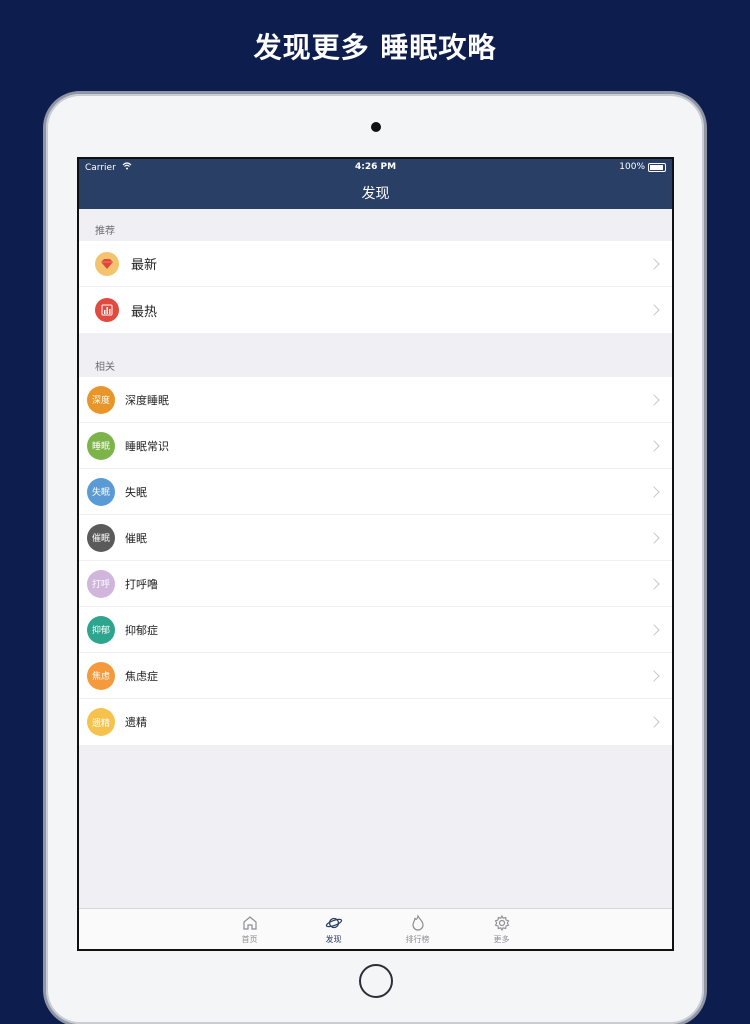 This screenshot has width=750, height=1024. I want to click on list-item-snoring: 打呼 打呼噜, so click(375, 584).